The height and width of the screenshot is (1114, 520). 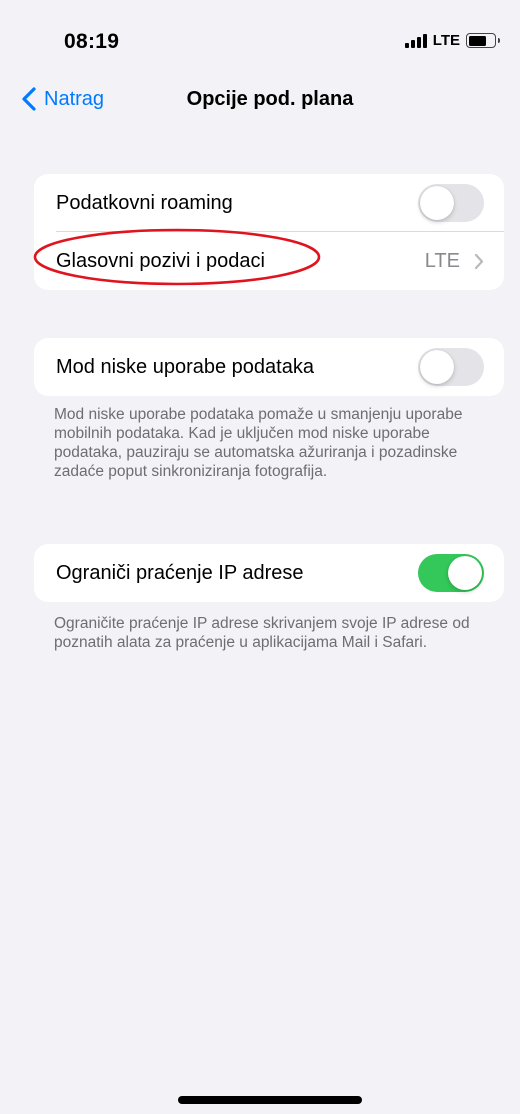 I want to click on home-indicator, so click(x=270, y=1100).